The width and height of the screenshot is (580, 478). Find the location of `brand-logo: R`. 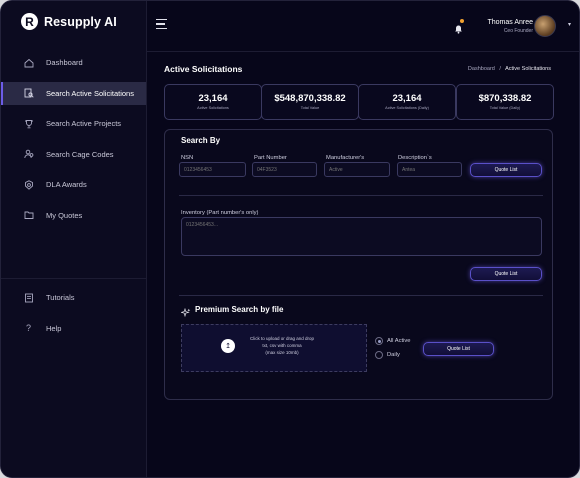

brand-logo: R is located at coordinates (29, 21).